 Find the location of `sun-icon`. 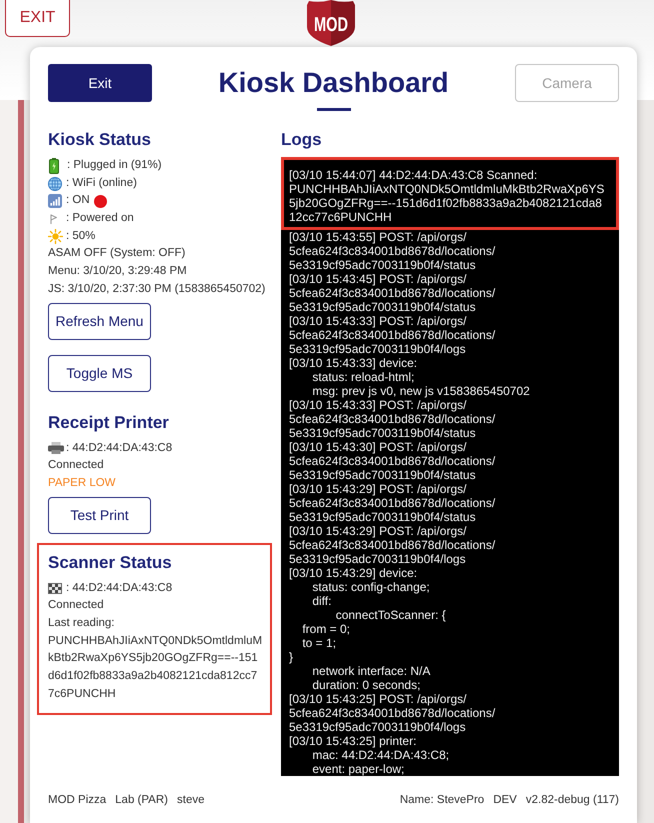

sun-icon is located at coordinates (55, 236).